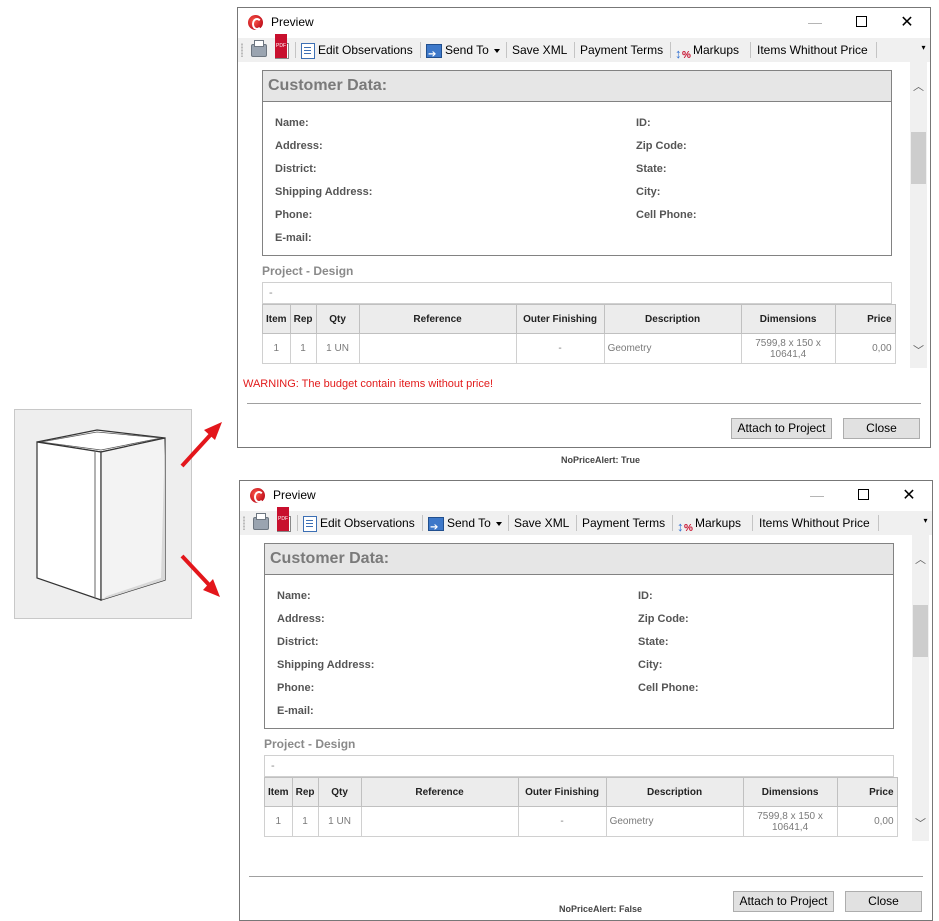  What do you see at coordinates (562, 821) in the screenshot?
I see `table-cell: -` at bounding box center [562, 821].